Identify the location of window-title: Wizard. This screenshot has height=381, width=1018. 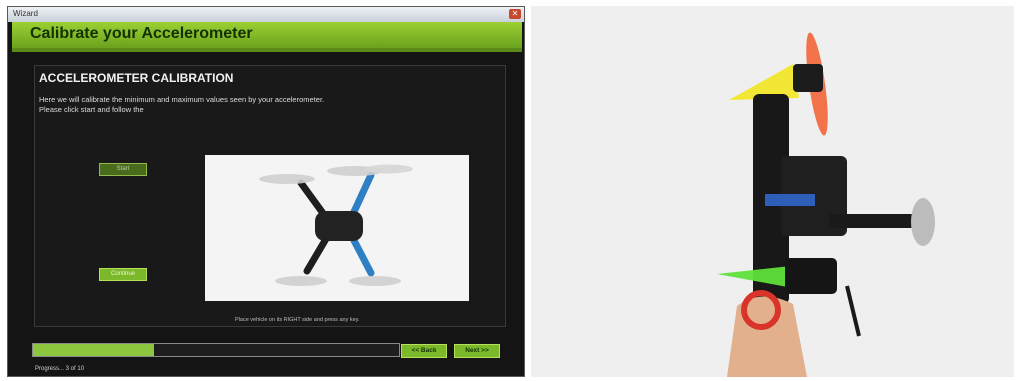
(25, 13).